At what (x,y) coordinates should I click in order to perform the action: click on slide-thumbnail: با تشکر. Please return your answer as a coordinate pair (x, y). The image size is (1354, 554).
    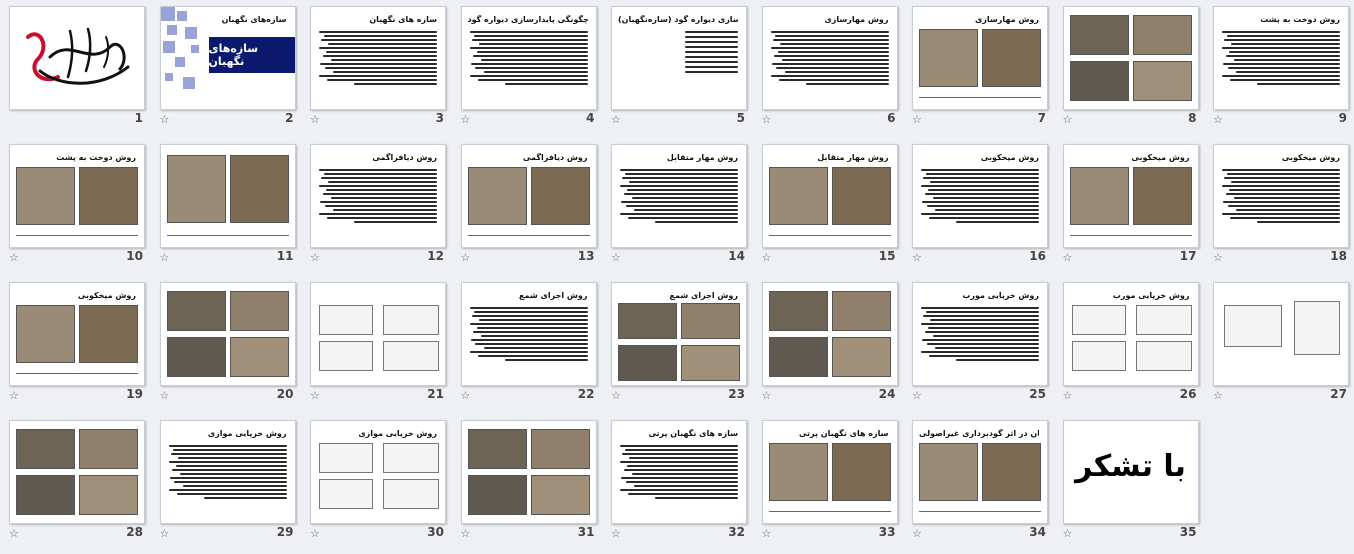
    Looking at the image, I should click on (1130, 472).